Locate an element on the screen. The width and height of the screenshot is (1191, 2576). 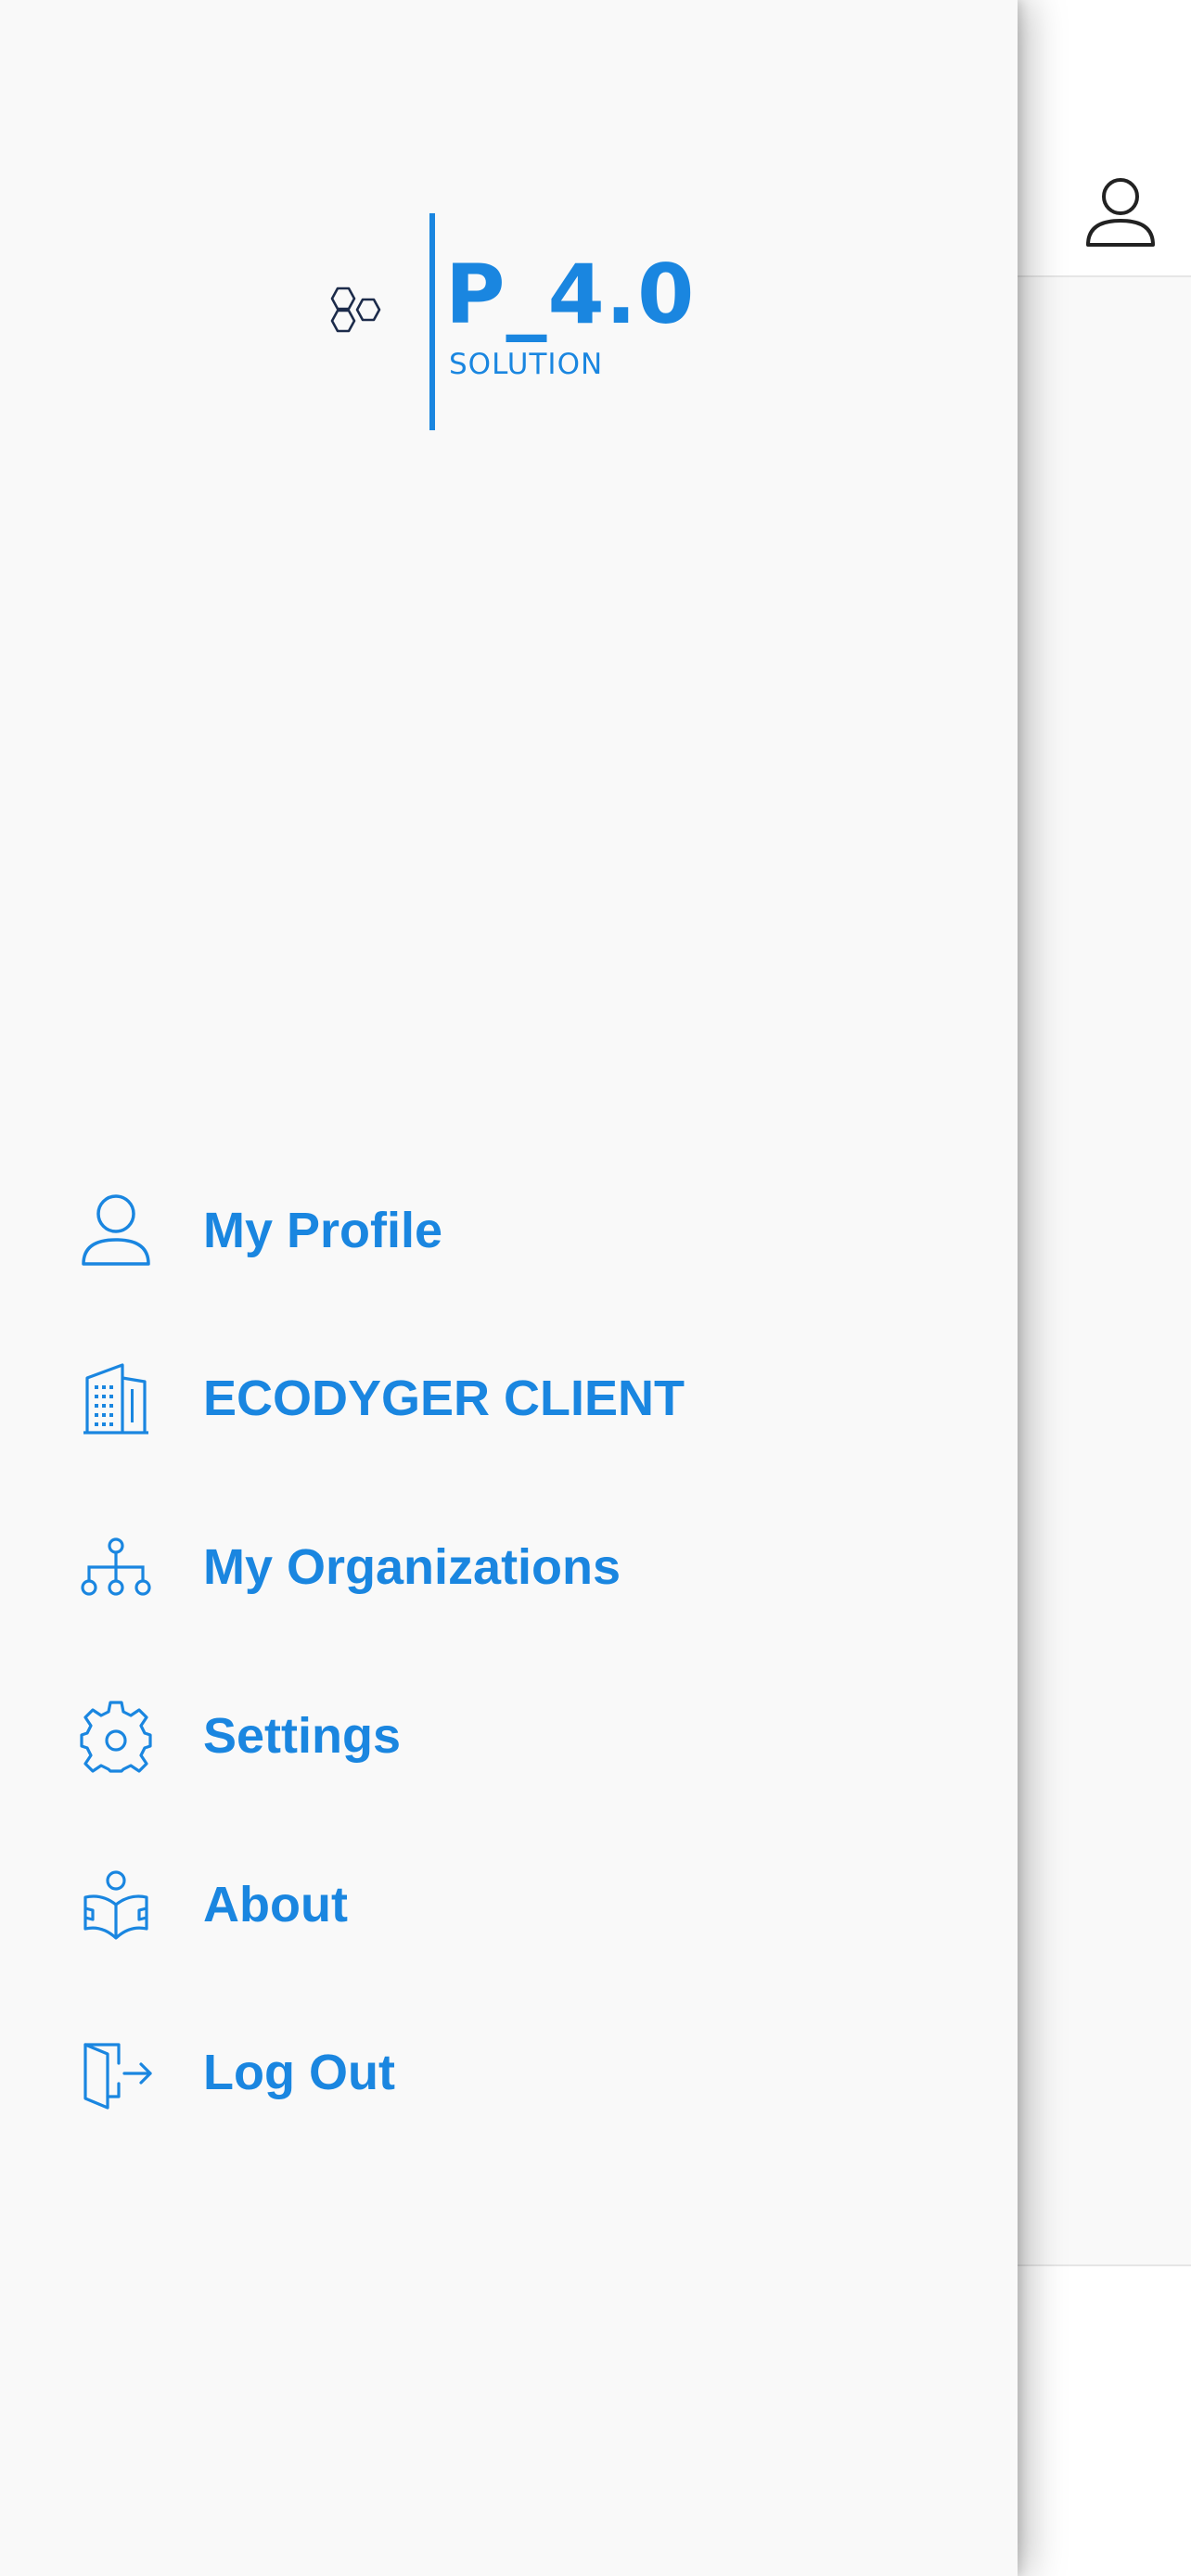
hexagon-cluster-icon is located at coordinates (365, 326).